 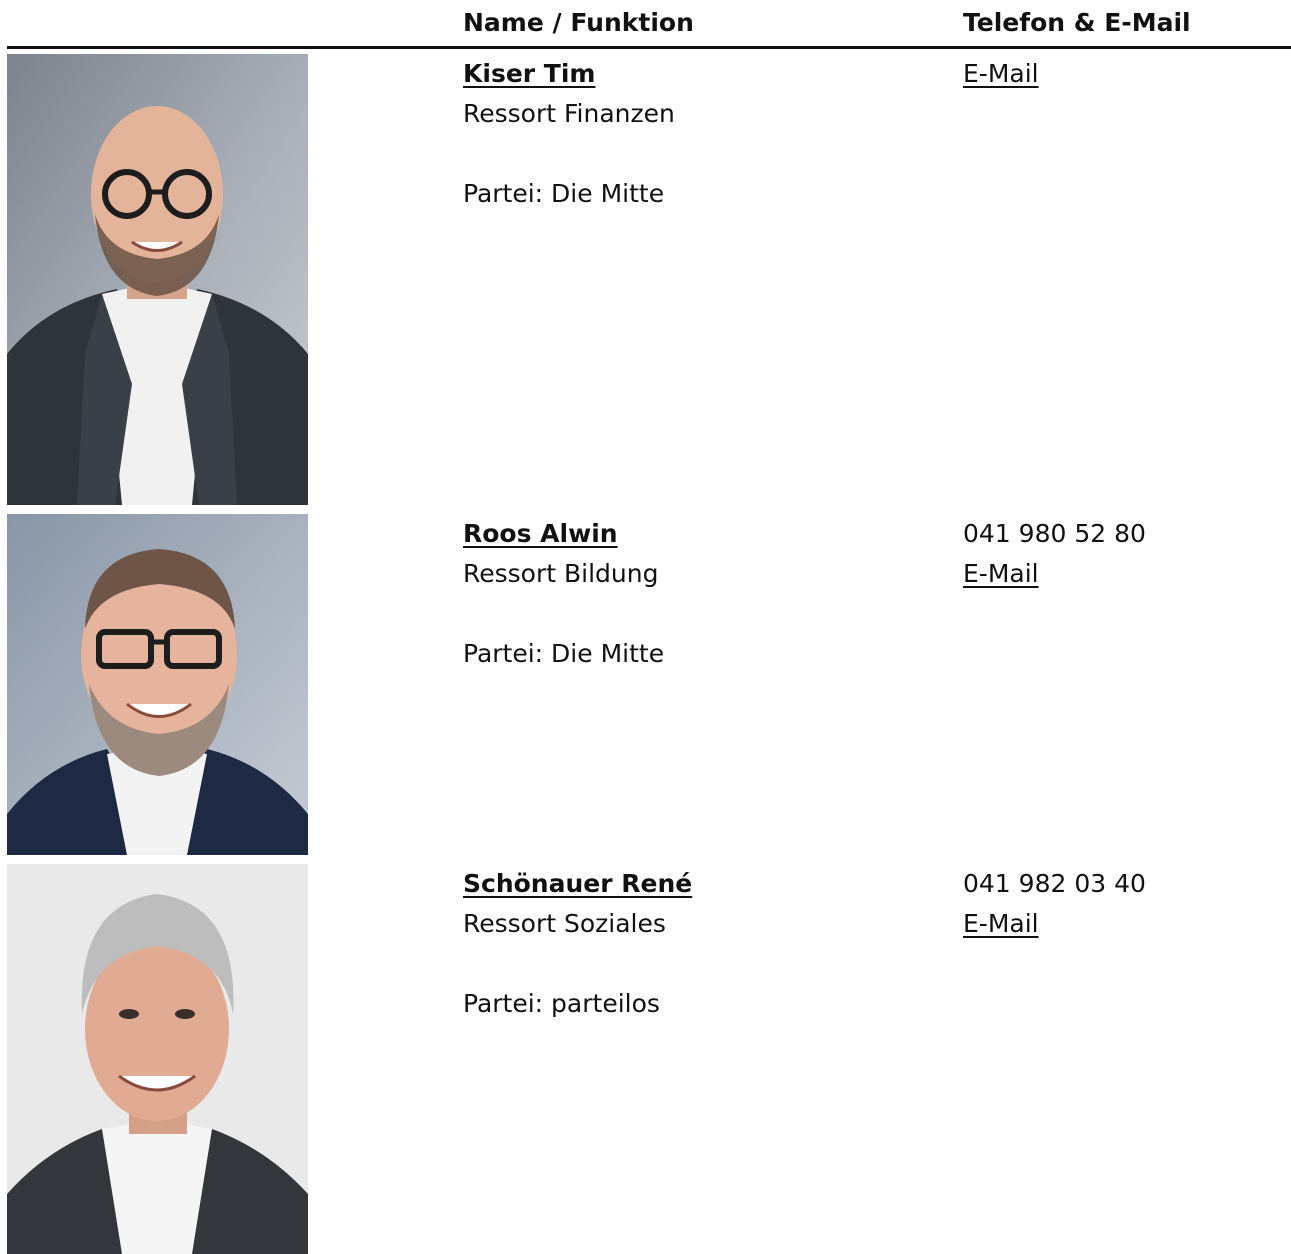 I want to click on phone-email-column-header: Telefon & E-Mail, so click(x=1077, y=22).